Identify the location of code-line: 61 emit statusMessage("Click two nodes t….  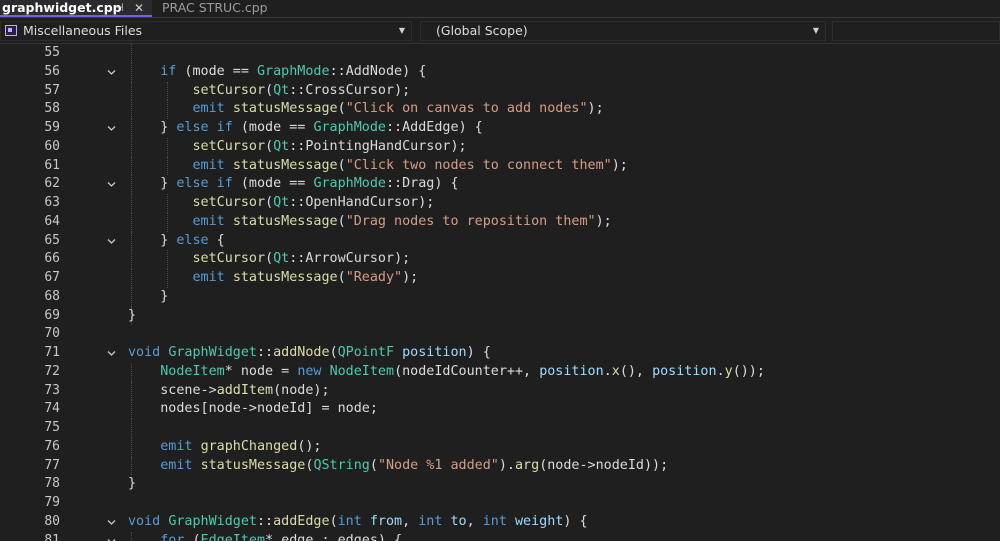
(500, 166).